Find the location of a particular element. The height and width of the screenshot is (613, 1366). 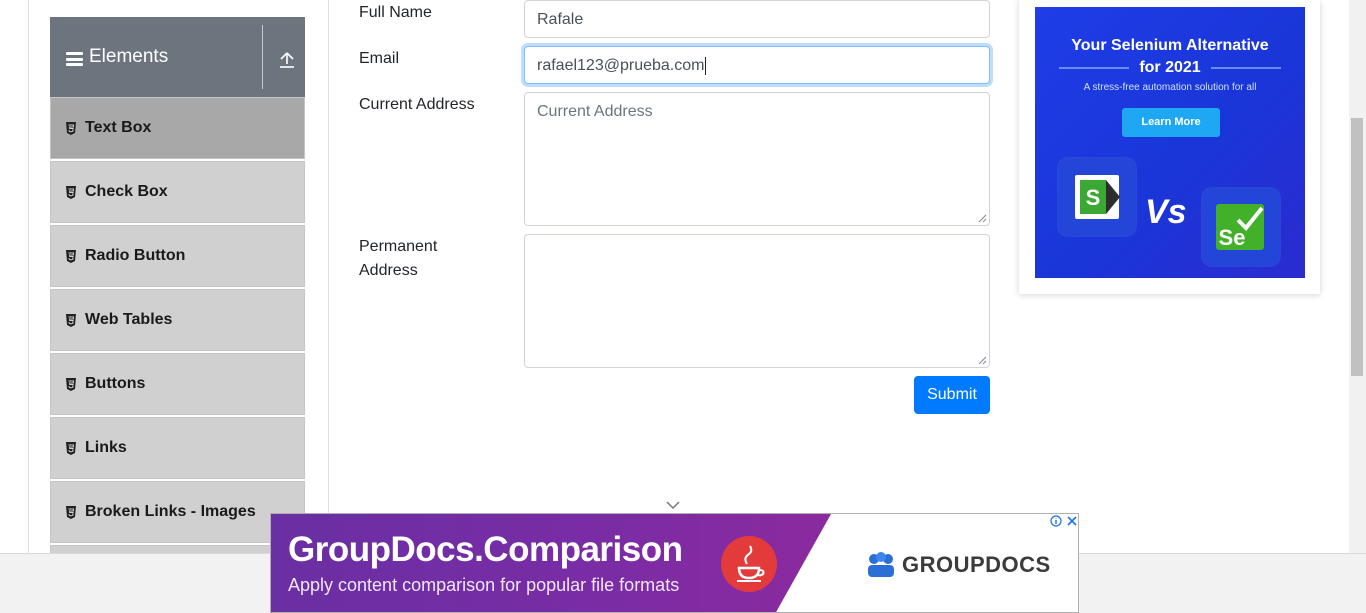

java-cup-icon is located at coordinates (751, 563).